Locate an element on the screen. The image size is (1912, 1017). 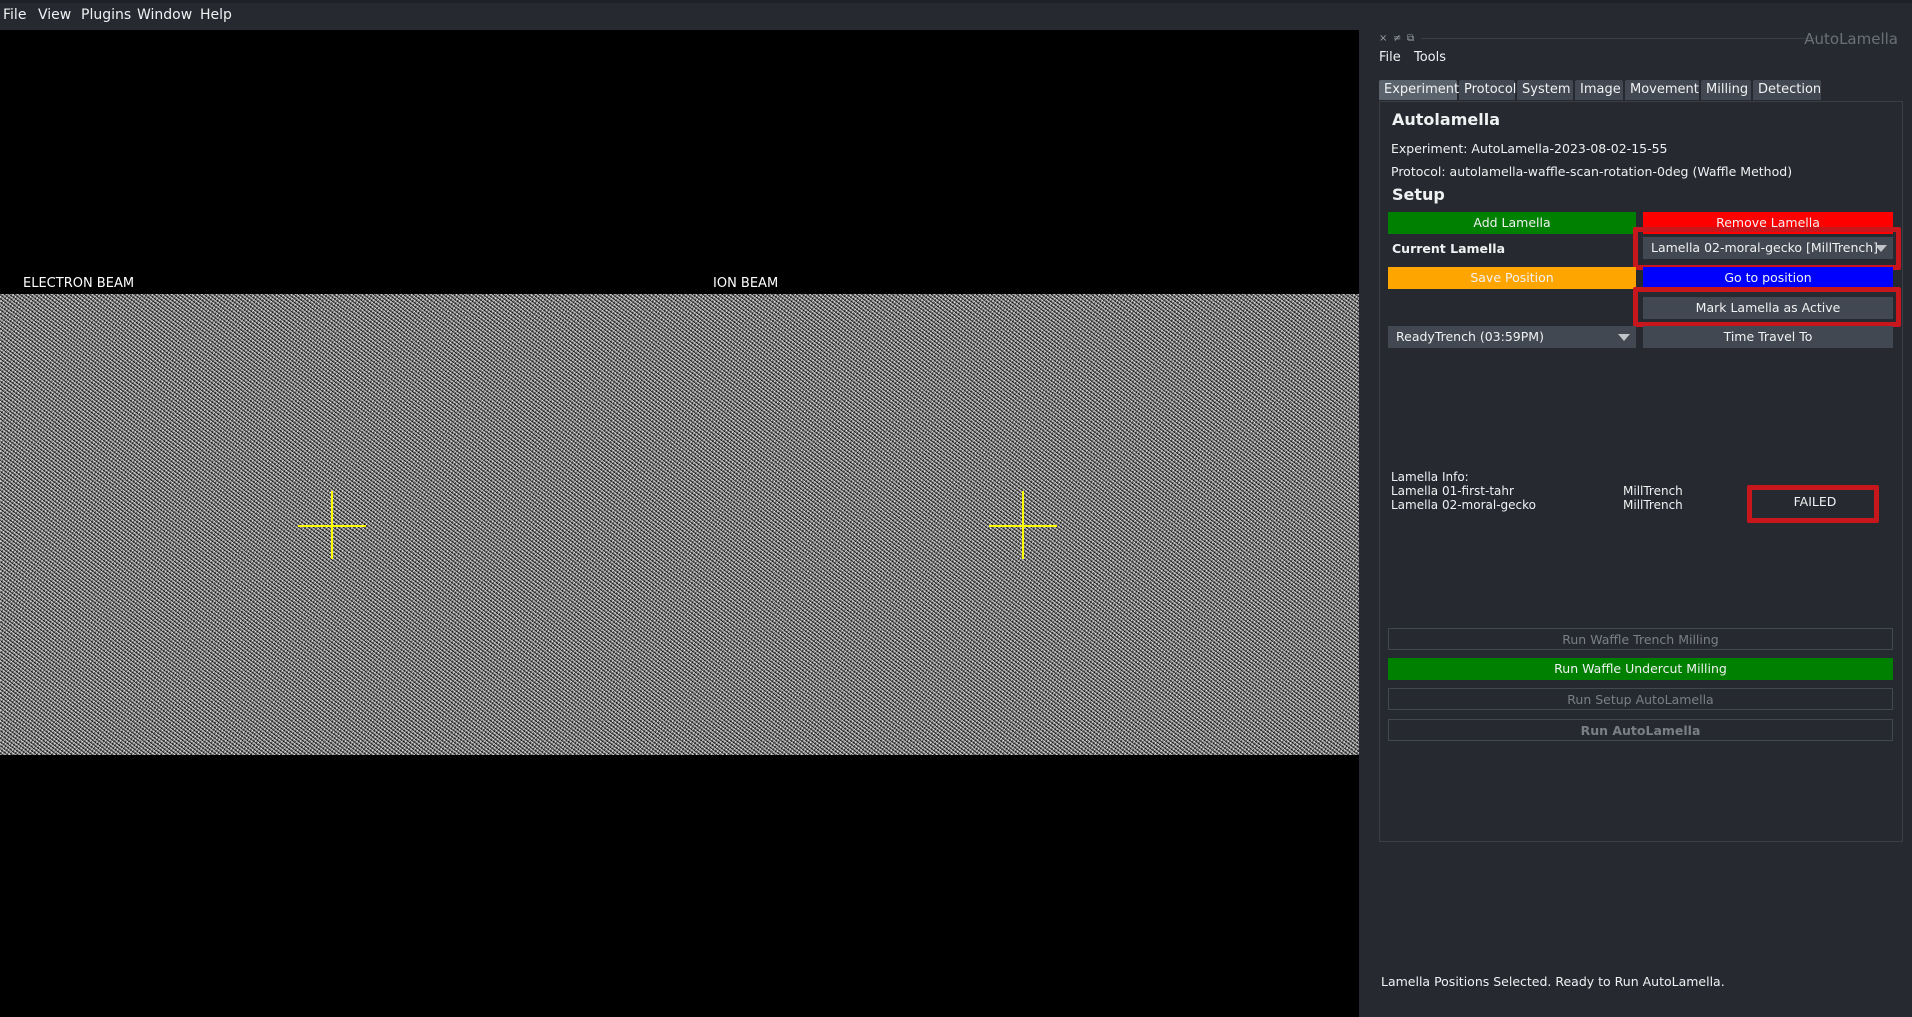
run-setup-autolamella-button: Run Setup AutoLamella is located at coordinates (1640, 699).